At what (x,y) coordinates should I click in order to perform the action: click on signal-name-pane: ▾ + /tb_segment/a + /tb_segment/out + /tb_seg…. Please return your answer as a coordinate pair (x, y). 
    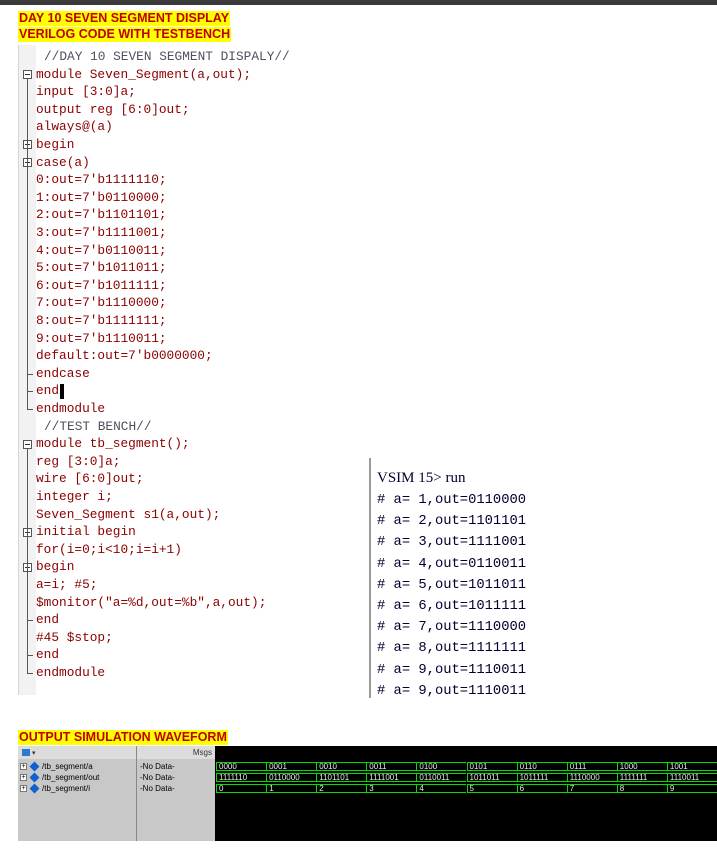
    Looking at the image, I should click on (77, 793).